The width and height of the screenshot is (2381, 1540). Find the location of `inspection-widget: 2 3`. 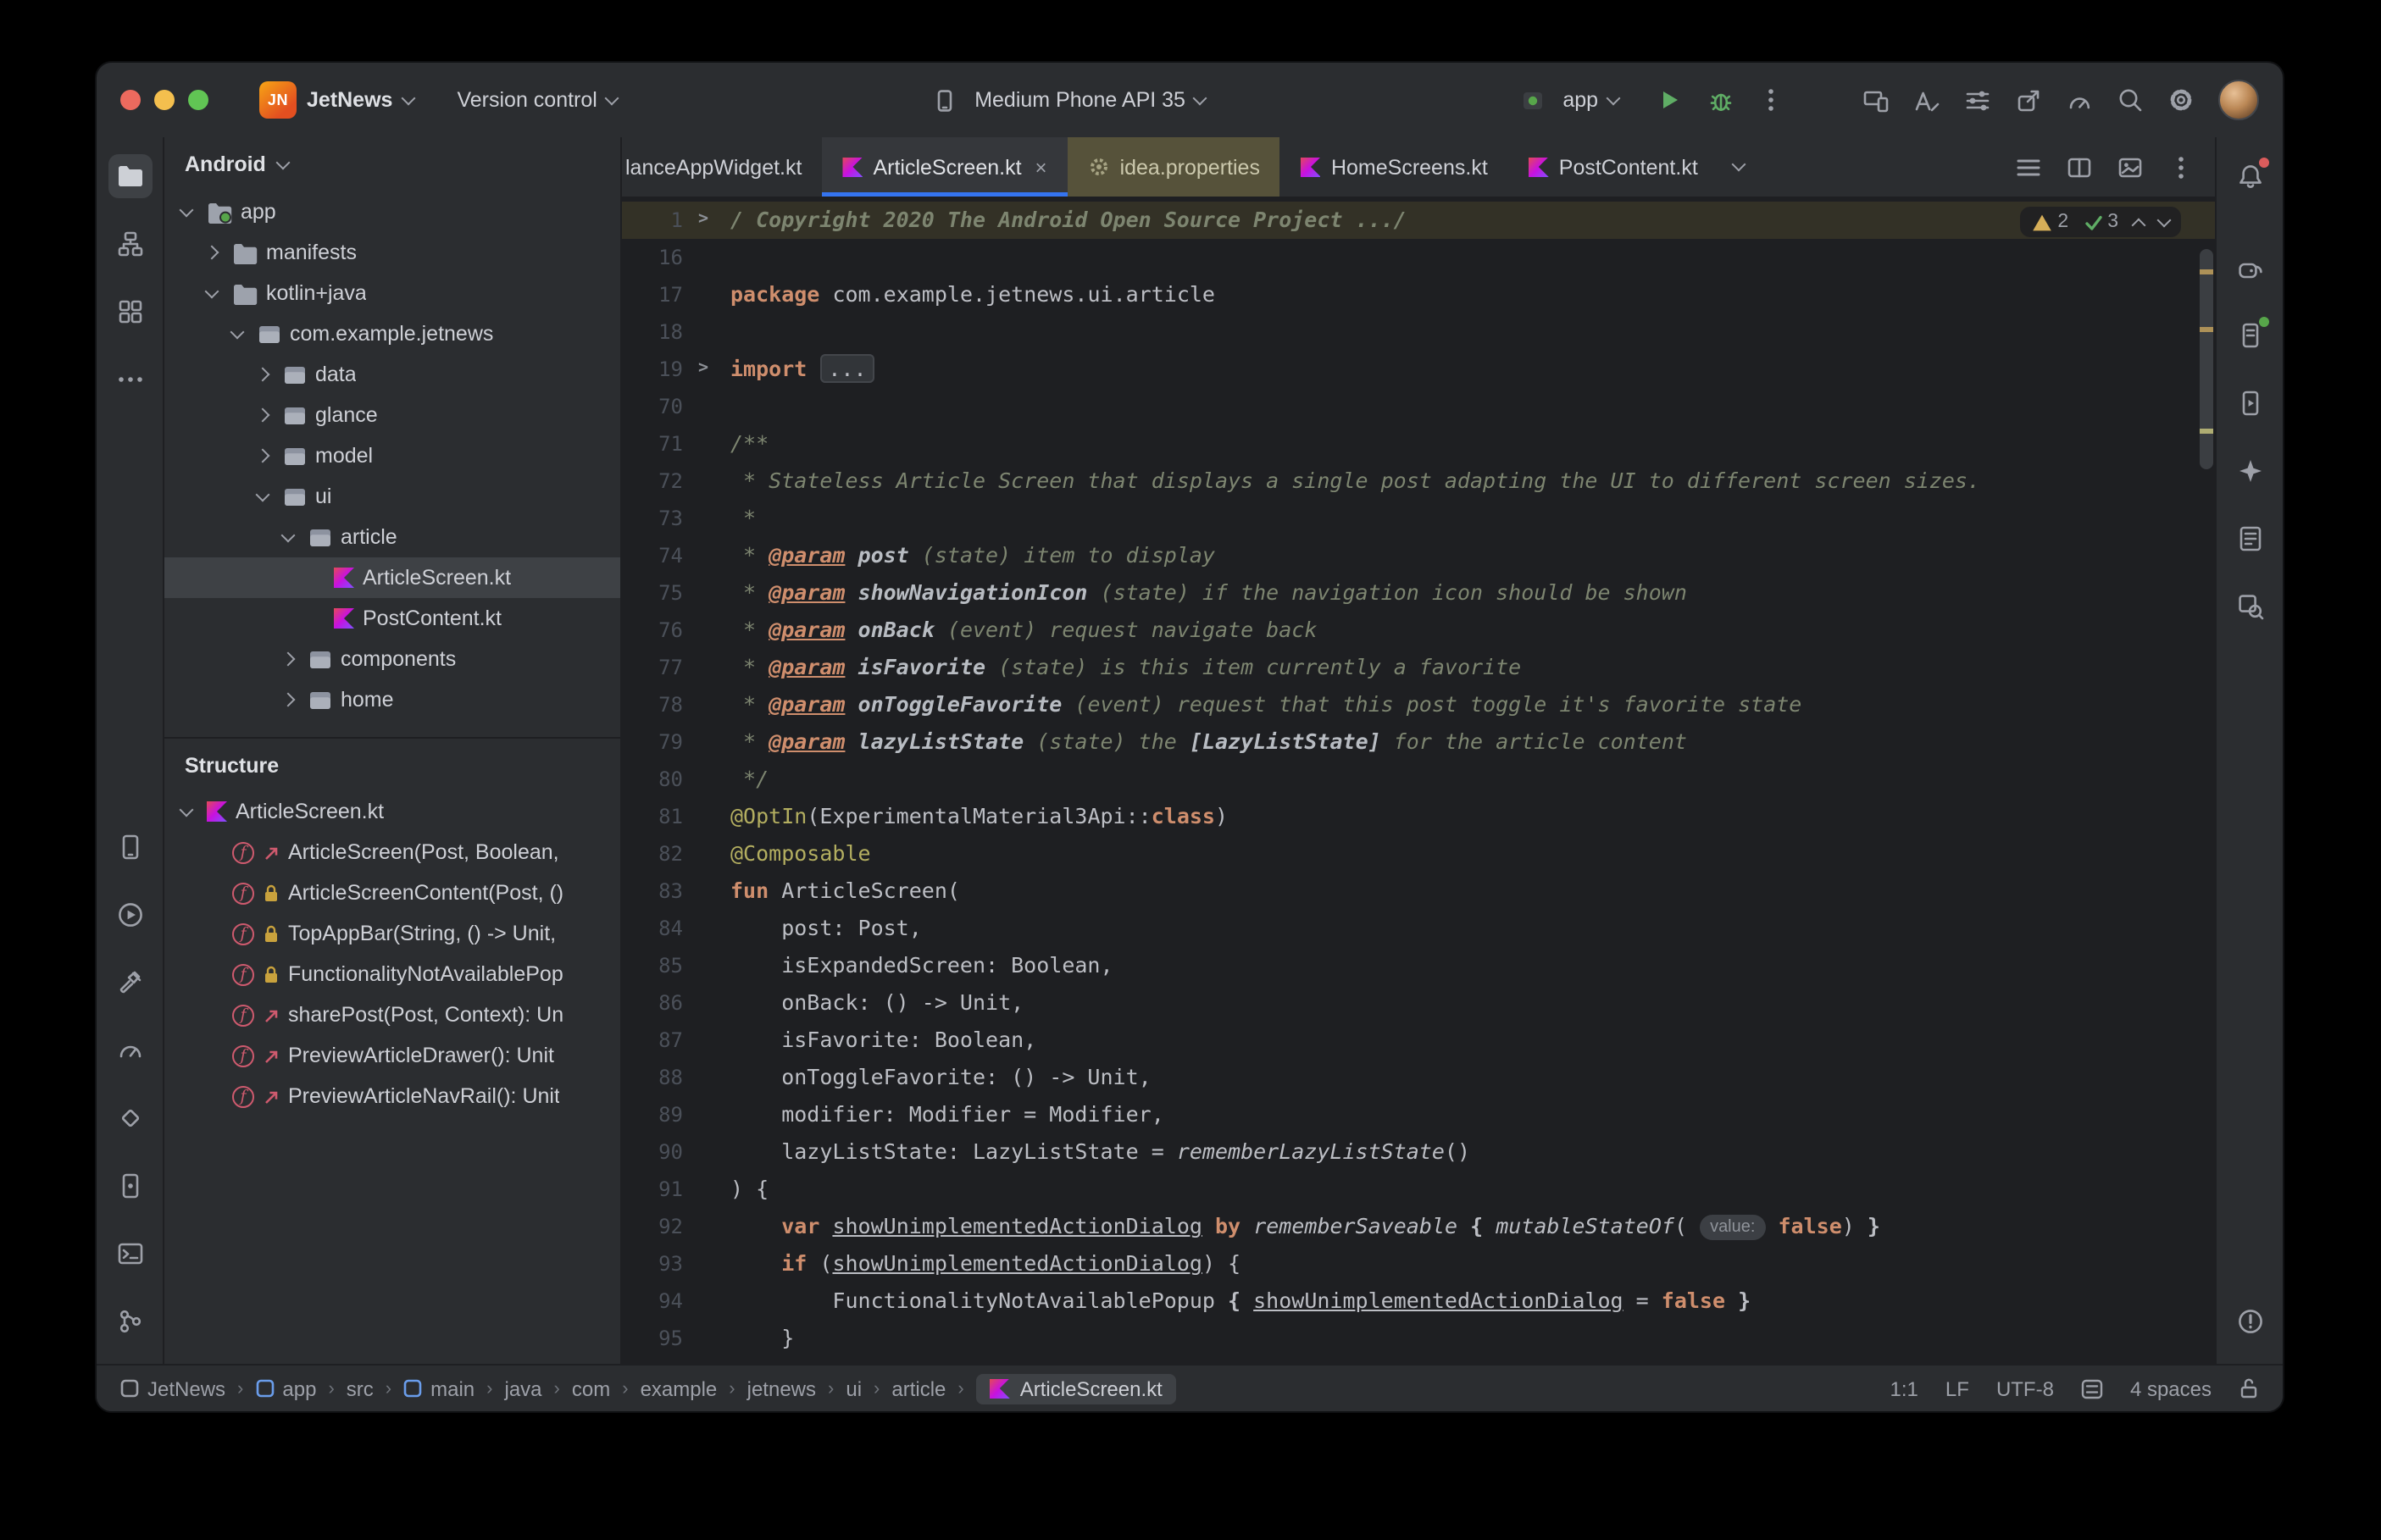

inspection-widget: 2 3 is located at coordinates (2100, 222).